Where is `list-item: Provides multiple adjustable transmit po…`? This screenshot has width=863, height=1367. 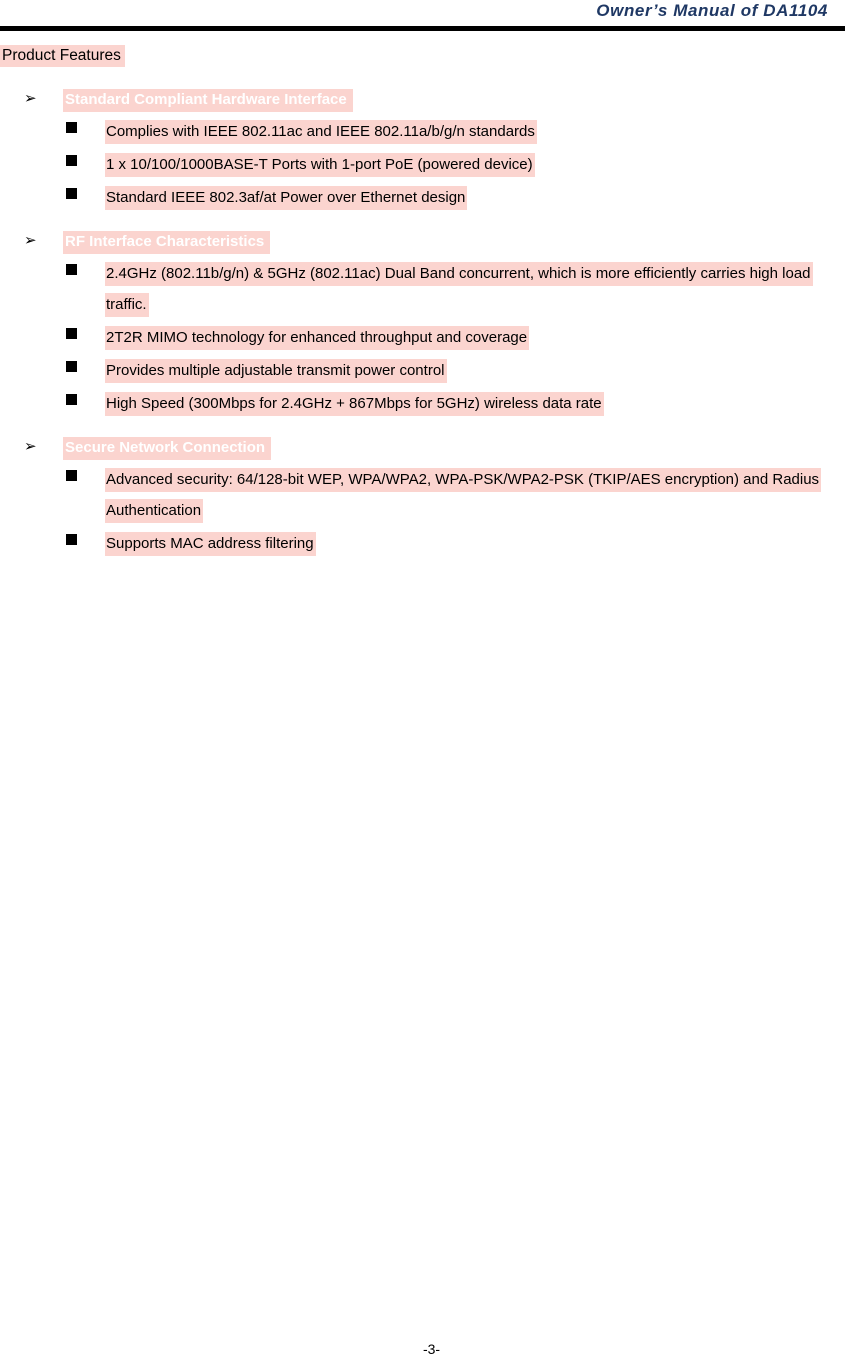
list-item: Provides multiple adjustable transmit po… is located at coordinates (431, 370).